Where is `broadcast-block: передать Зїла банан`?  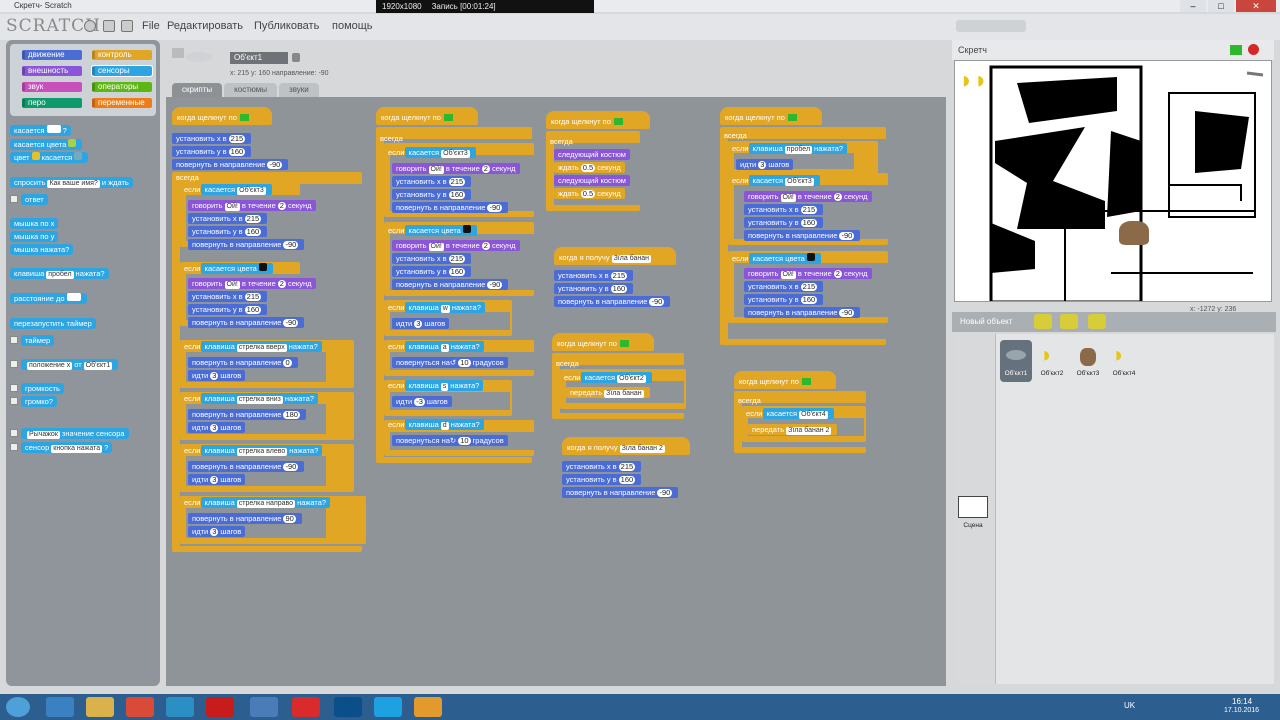
broadcast-block: передать Зїла банан is located at coordinates (608, 392).